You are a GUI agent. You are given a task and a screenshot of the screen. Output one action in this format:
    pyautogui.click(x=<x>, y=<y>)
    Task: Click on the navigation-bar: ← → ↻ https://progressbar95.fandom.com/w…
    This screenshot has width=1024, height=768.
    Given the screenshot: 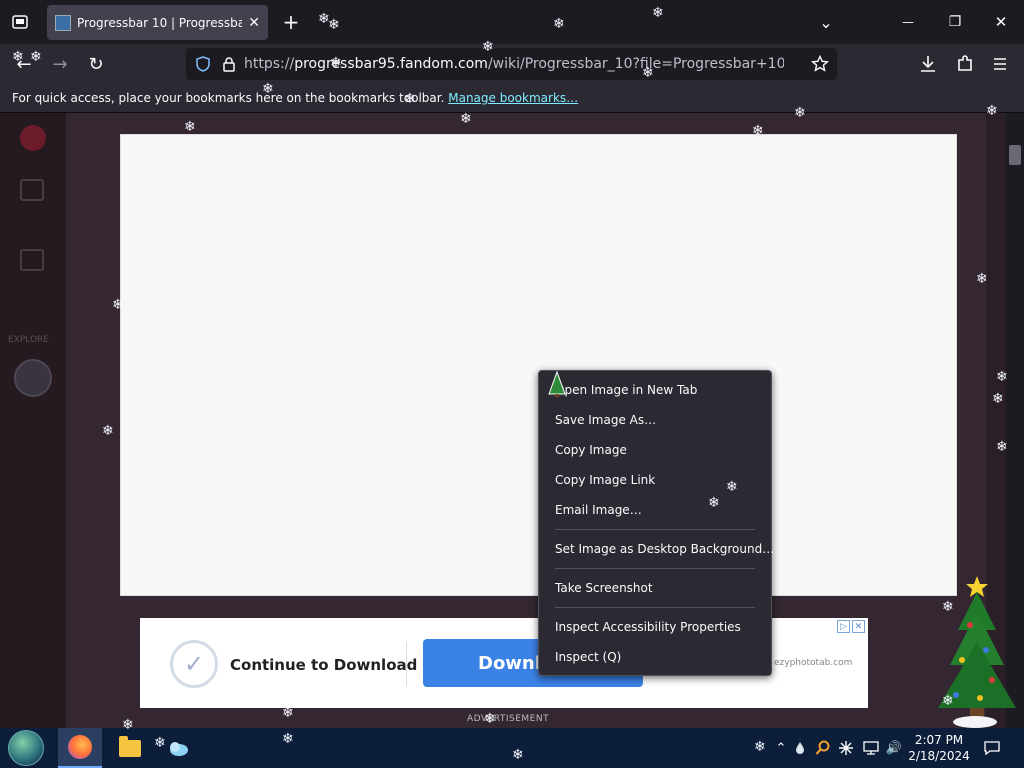 What is the action you would take?
    pyautogui.click(x=512, y=64)
    